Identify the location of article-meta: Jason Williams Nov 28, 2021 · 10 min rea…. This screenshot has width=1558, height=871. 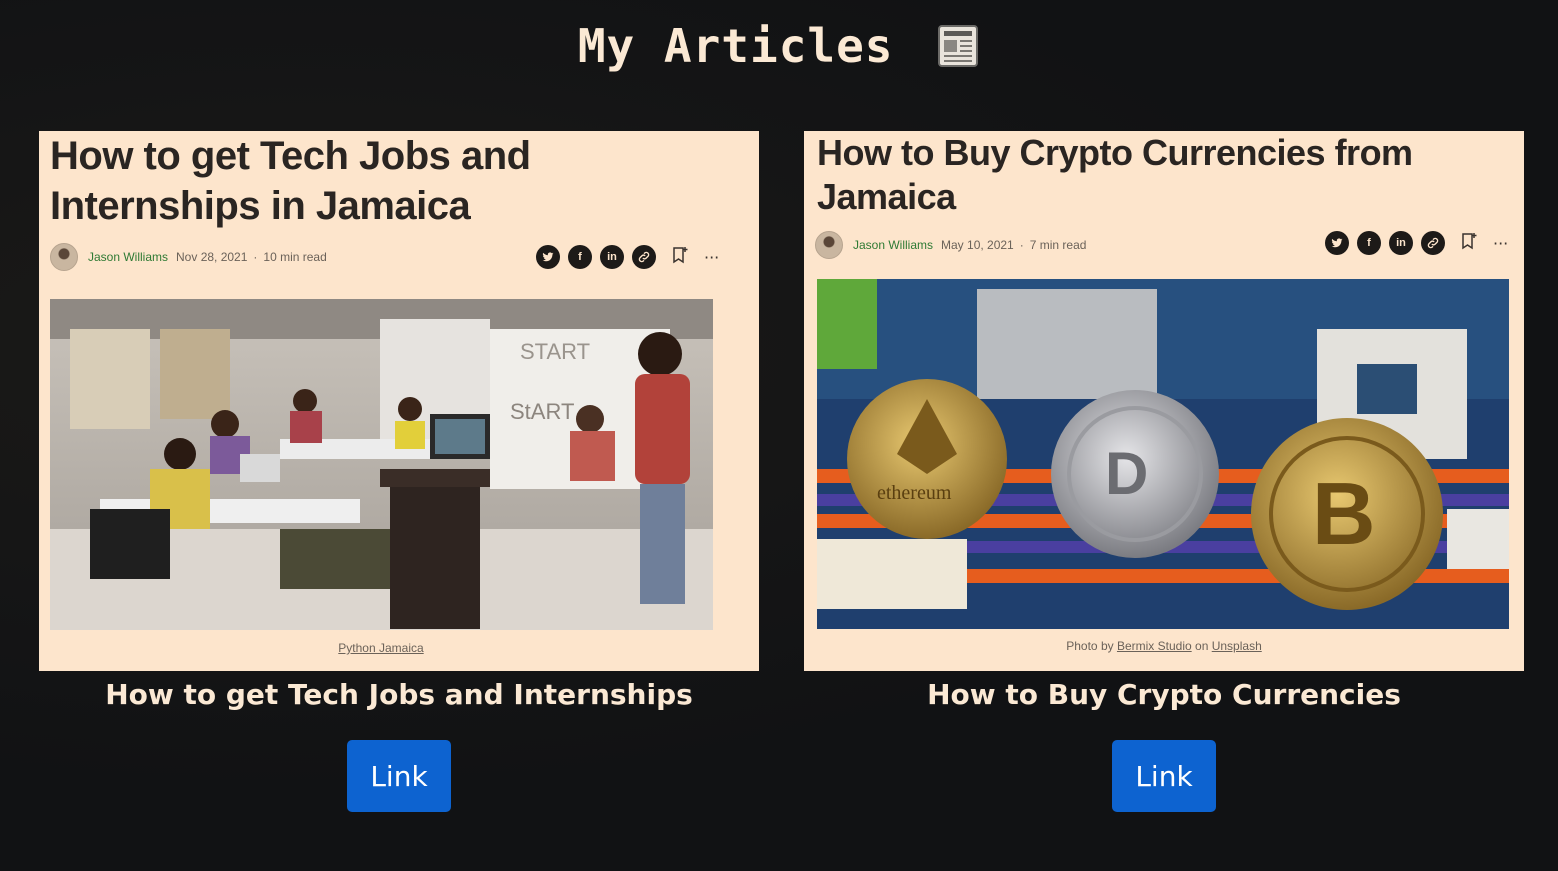
(188, 257).